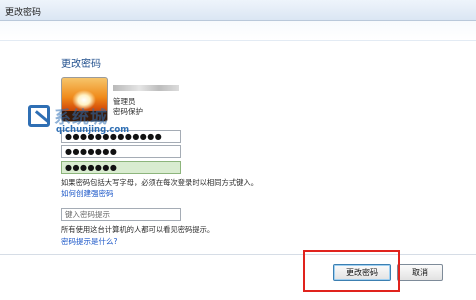  I want to click on create-strong-password-link: 如何创建强密码, so click(87, 193).